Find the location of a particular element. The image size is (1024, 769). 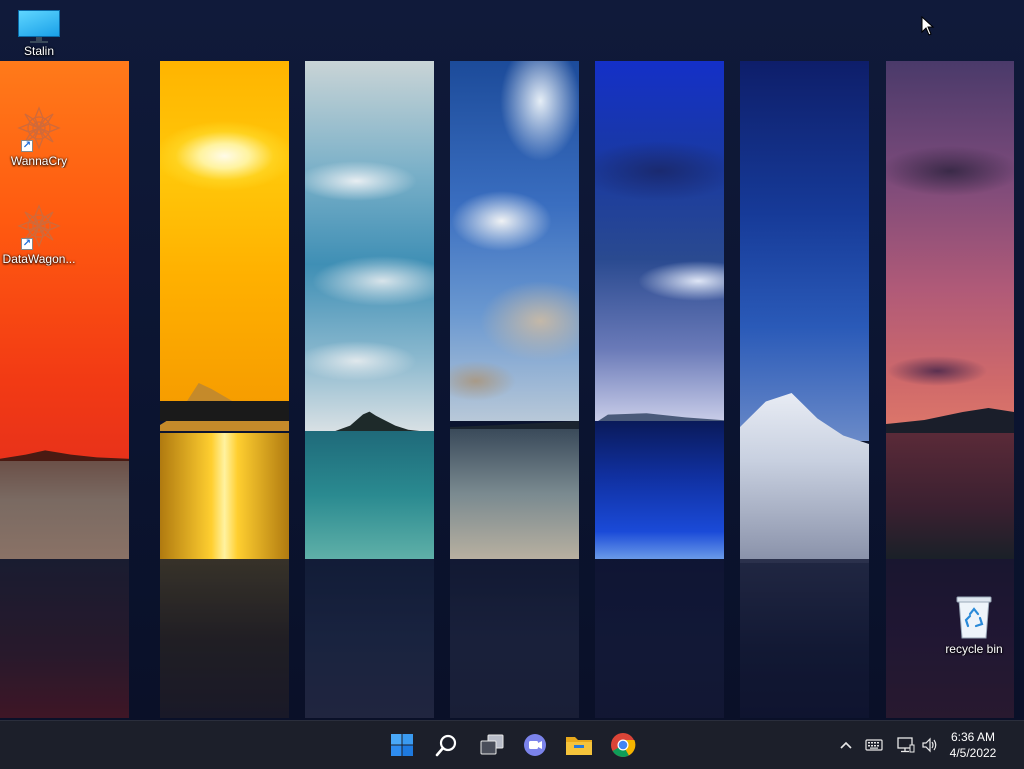

network-button is located at coordinates (906, 745).